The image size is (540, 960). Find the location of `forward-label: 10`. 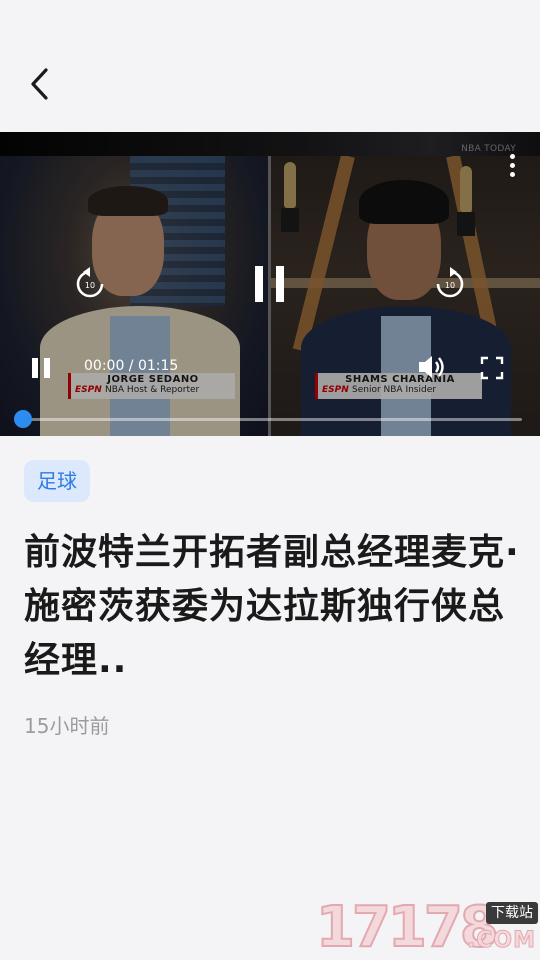

forward-label: 10 is located at coordinates (450, 285).